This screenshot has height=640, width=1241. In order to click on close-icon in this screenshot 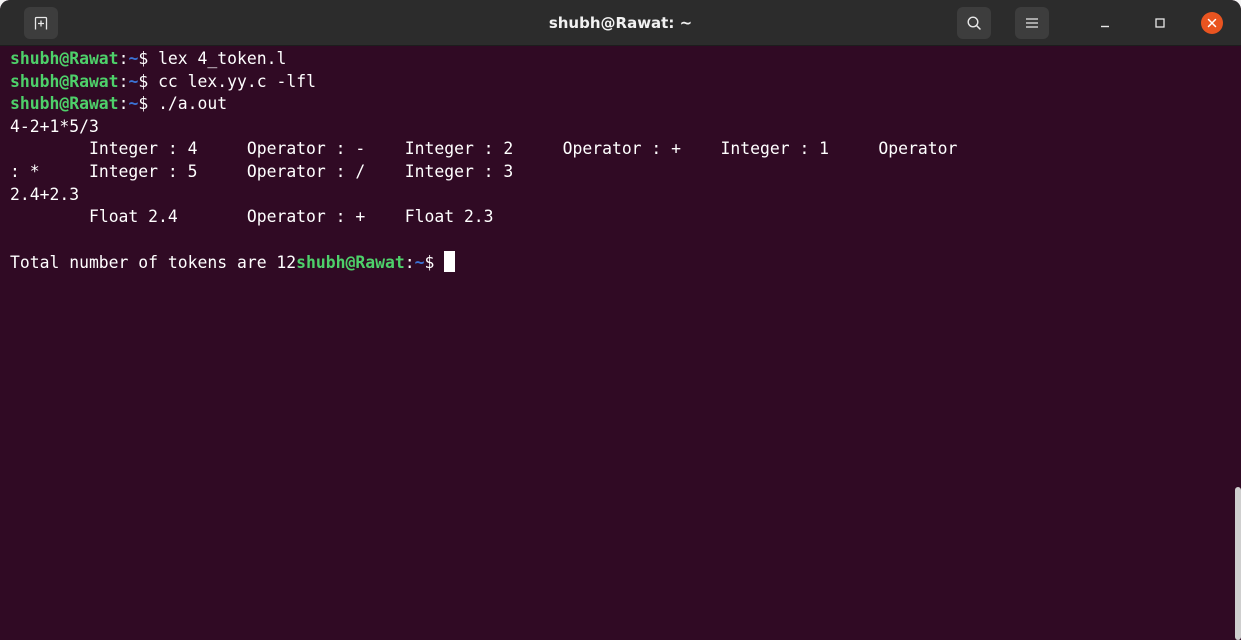, I will do `click(1212, 23)`.